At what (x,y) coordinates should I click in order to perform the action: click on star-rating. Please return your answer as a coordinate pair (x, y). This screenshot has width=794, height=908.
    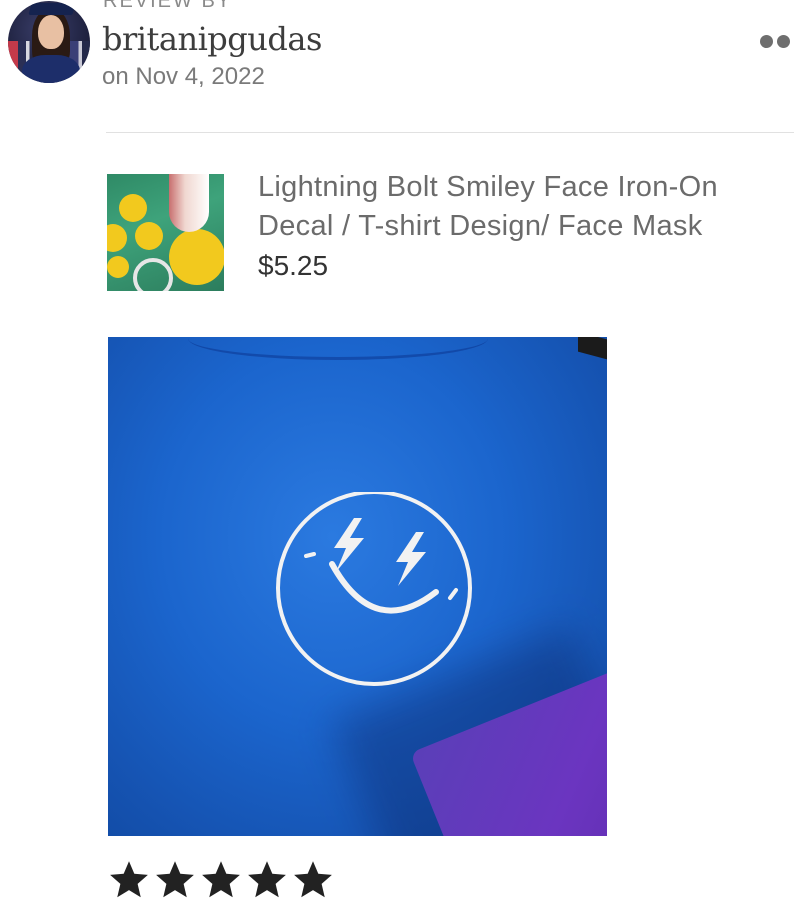
    Looking at the image, I should click on (221, 880).